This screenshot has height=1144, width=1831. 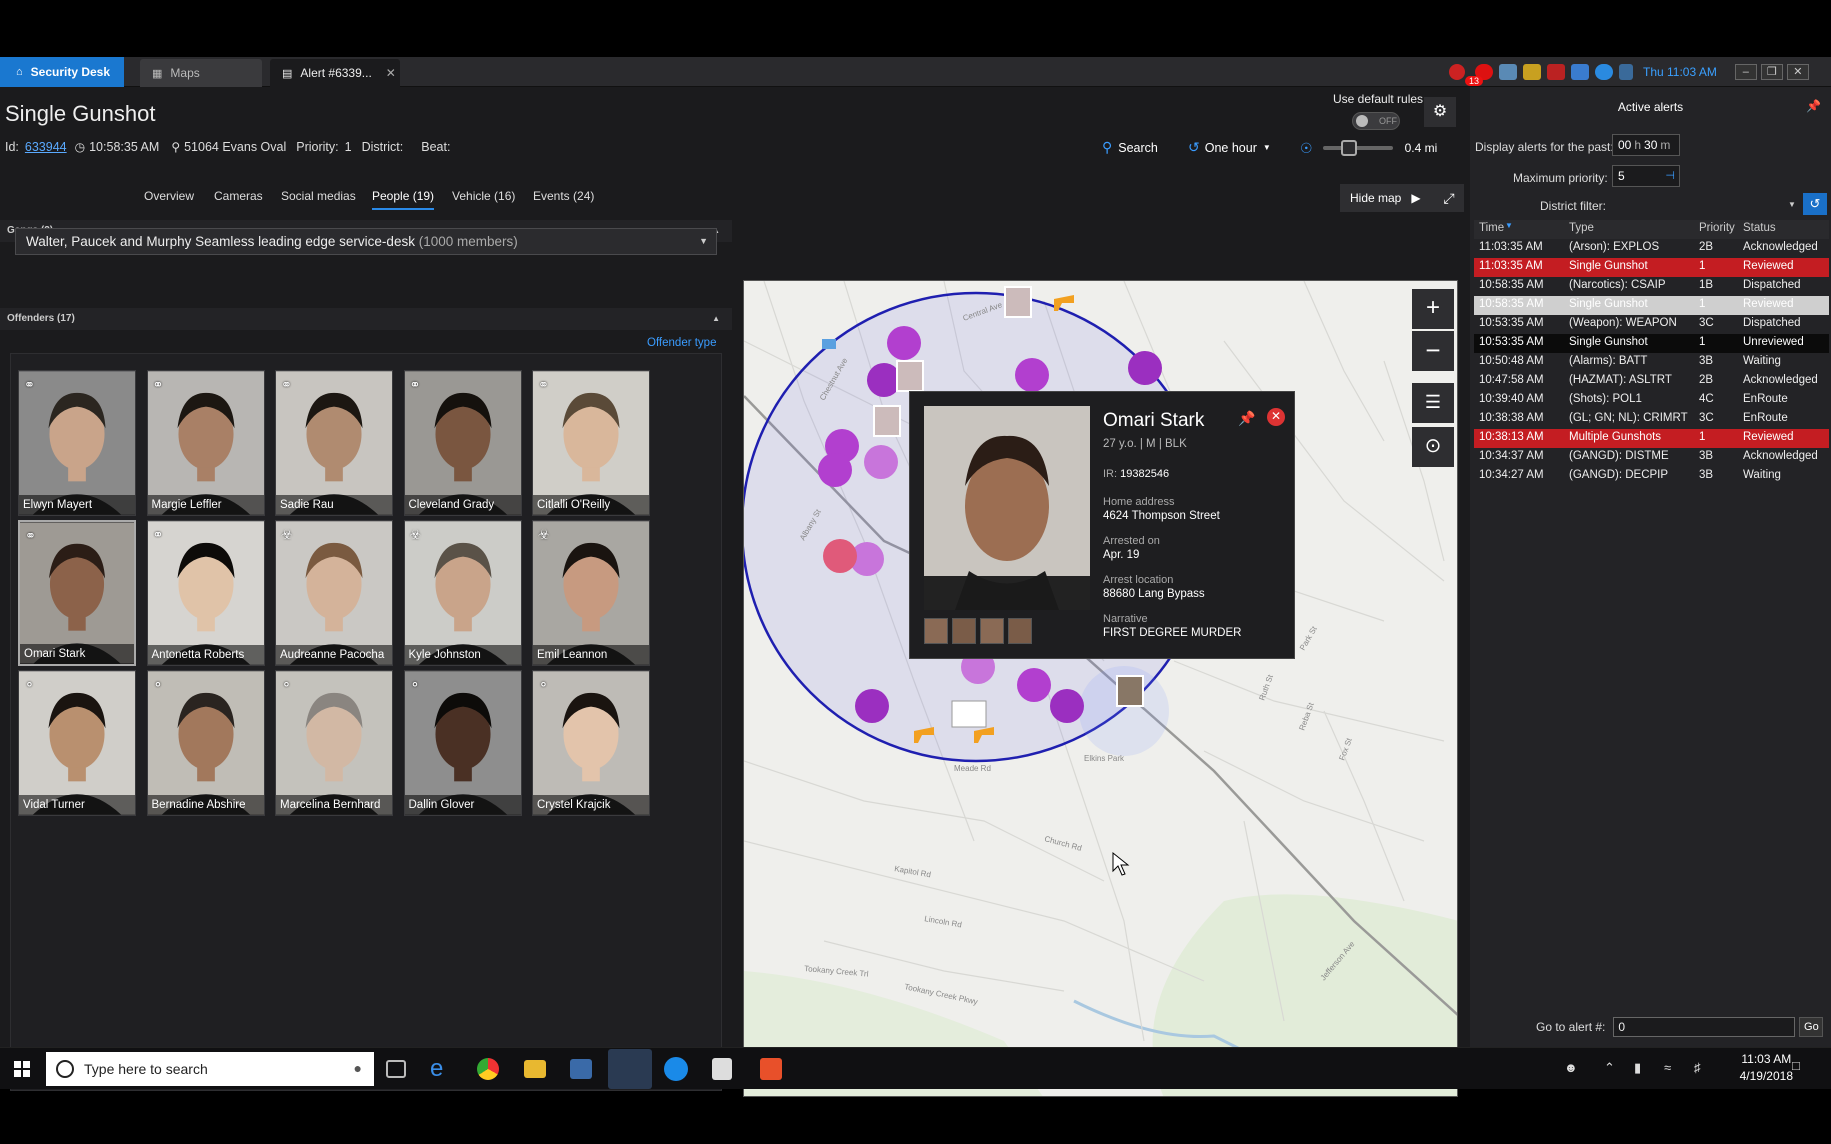 I want to click on taskbar-clock: 11:03 AM 4/19/2018, so click(x=1766, y=1068).